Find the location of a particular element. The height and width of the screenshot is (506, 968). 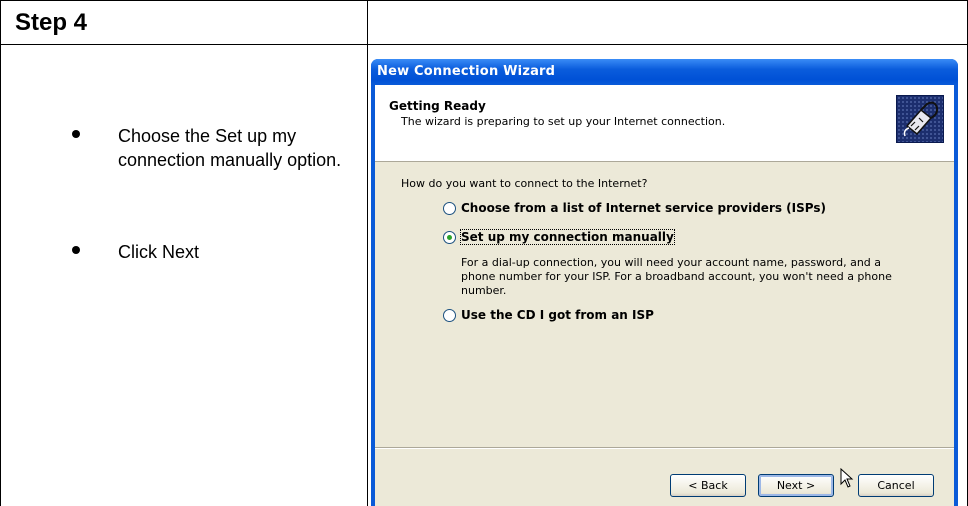

instruction-text: Click Next is located at coordinates (159, 252).